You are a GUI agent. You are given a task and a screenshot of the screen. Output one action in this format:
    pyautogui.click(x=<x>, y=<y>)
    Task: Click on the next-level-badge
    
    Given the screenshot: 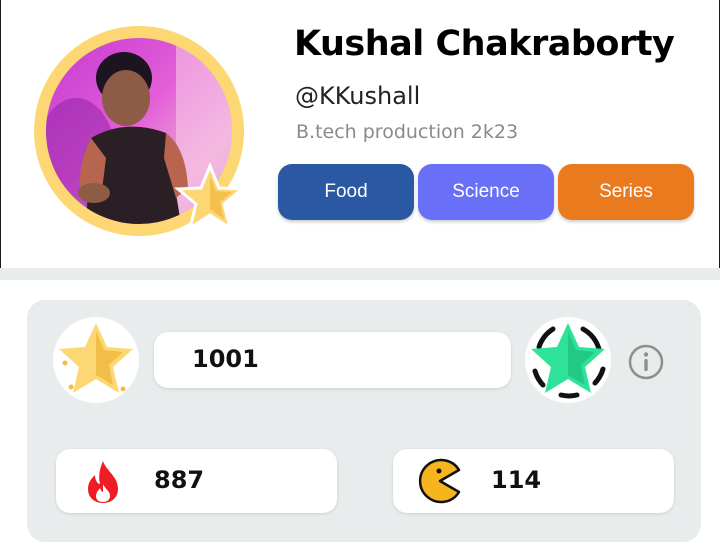 What is the action you would take?
    pyautogui.click(x=568, y=360)
    